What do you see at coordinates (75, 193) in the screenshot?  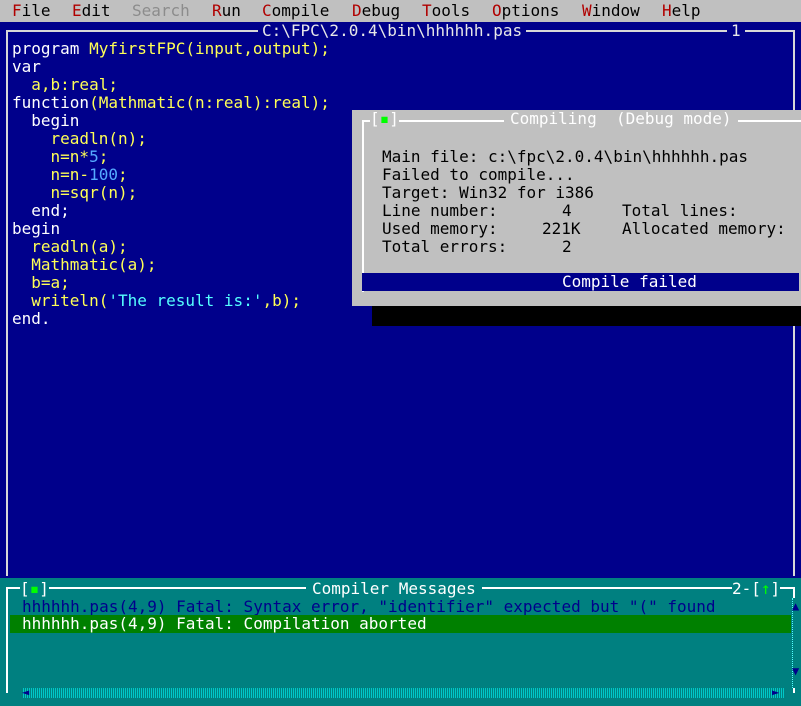 I see `code-line-9: n=sqr(n);` at bounding box center [75, 193].